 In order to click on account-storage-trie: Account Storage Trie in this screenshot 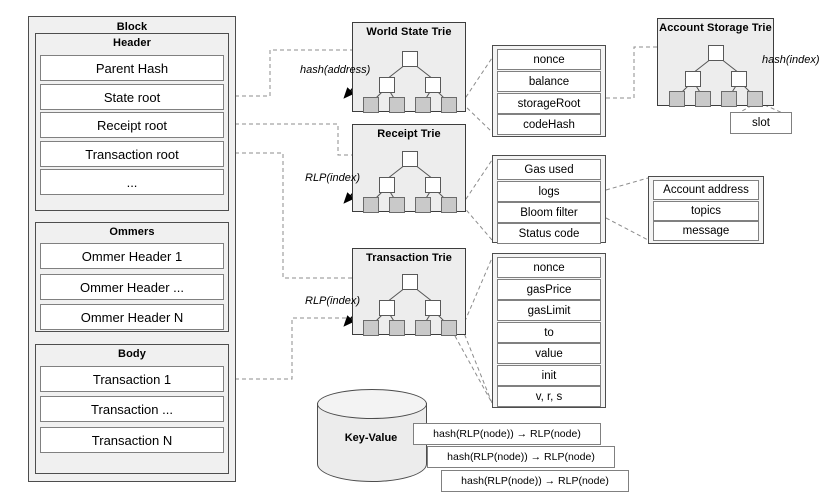, I will do `click(715, 62)`.